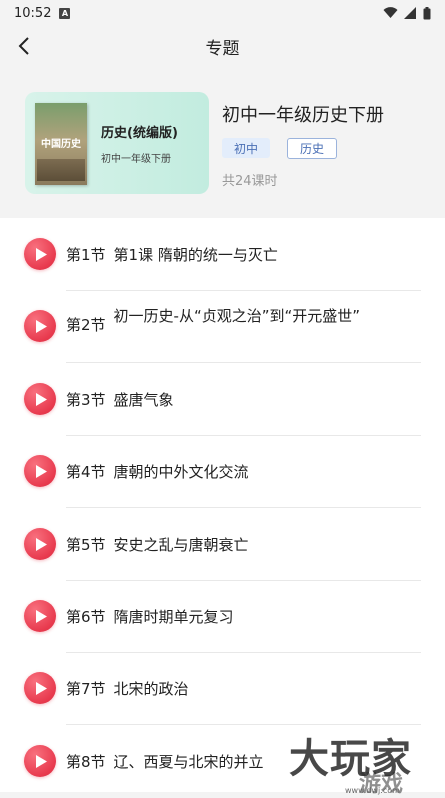 The image size is (445, 798). Describe the element at coordinates (61, 170) in the screenshot. I see `cover-illustration` at that location.